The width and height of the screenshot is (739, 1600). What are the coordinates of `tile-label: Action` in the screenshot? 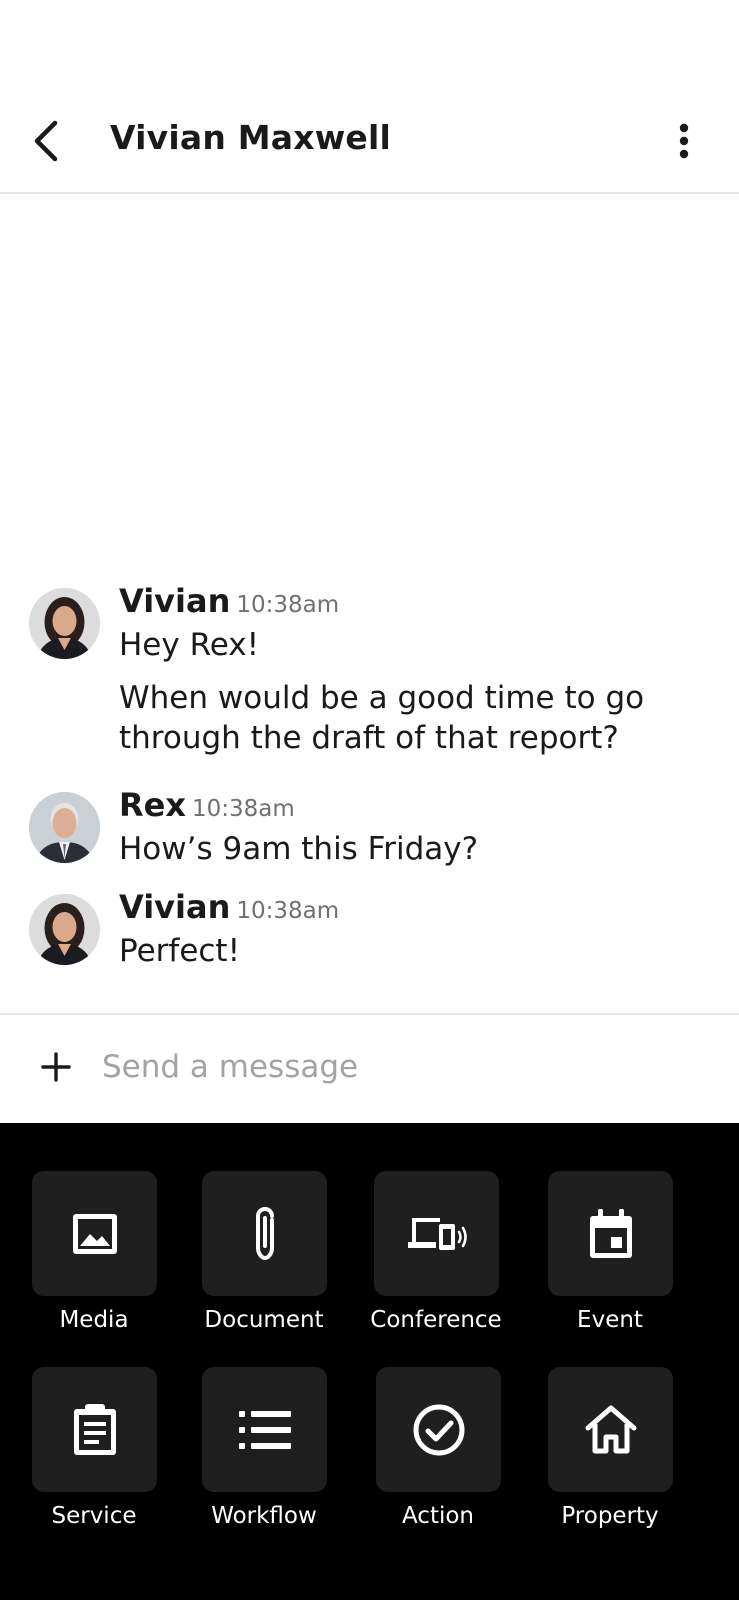 It's located at (438, 1516).